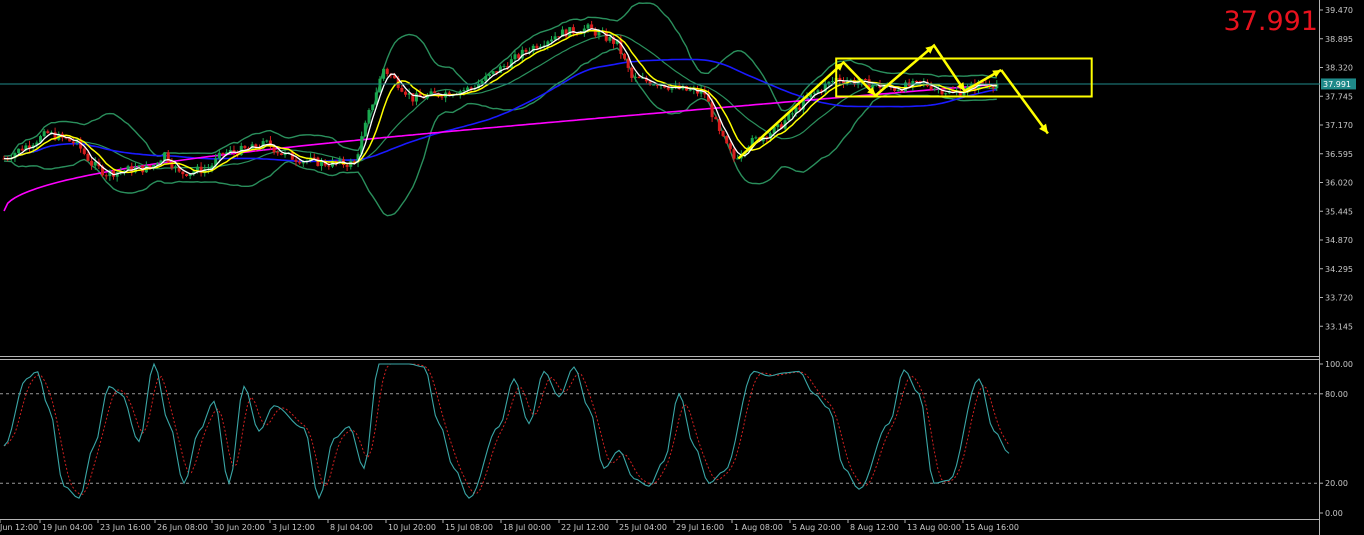 This screenshot has width=1364, height=535. I want to click on price-tick-label: 39.470, so click(1339, 10).